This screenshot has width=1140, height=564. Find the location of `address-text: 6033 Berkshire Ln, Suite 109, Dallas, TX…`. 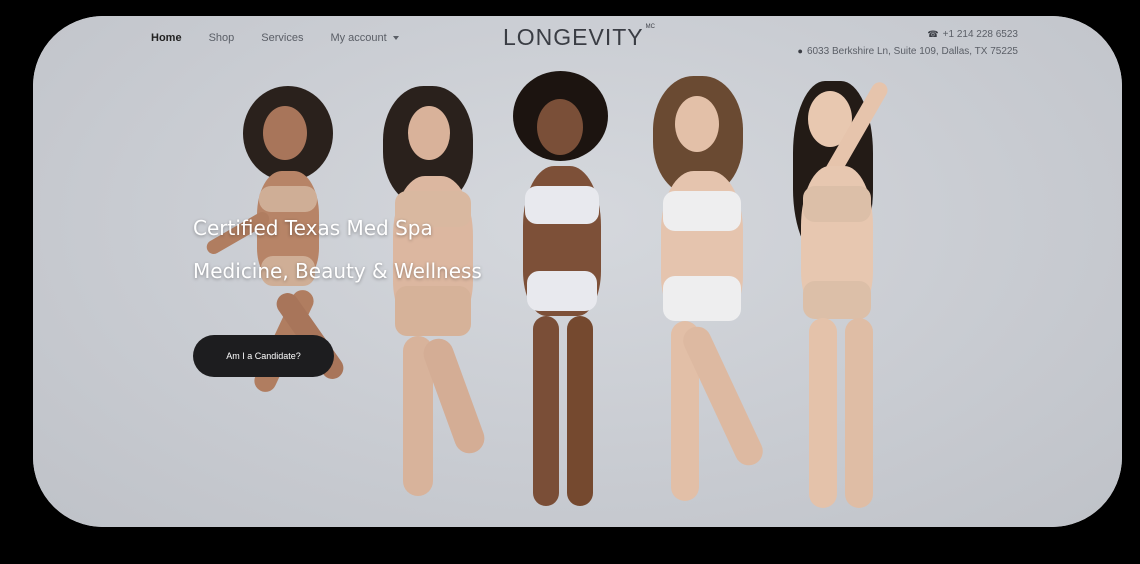

address-text: 6033 Berkshire Ln, Suite 109, Dallas, TX… is located at coordinates (912, 51).